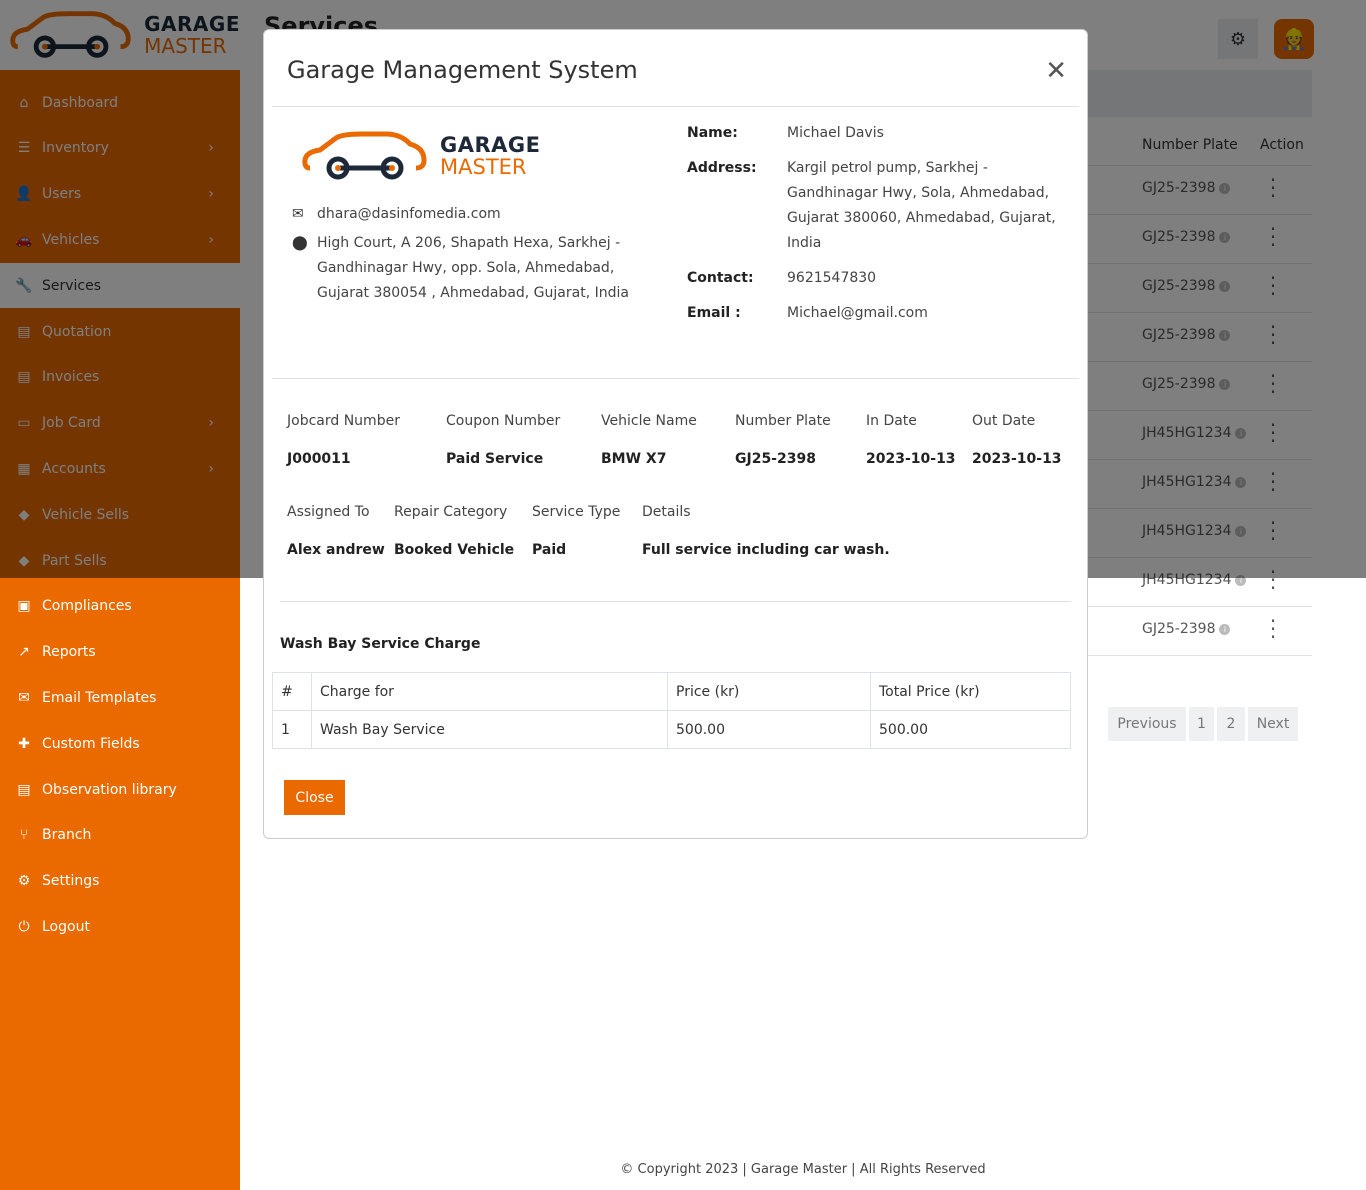 Image resolution: width=1366 pixels, height=1190 pixels. What do you see at coordinates (67, 835) in the screenshot?
I see `sidebar-item-label: Branch` at bounding box center [67, 835].